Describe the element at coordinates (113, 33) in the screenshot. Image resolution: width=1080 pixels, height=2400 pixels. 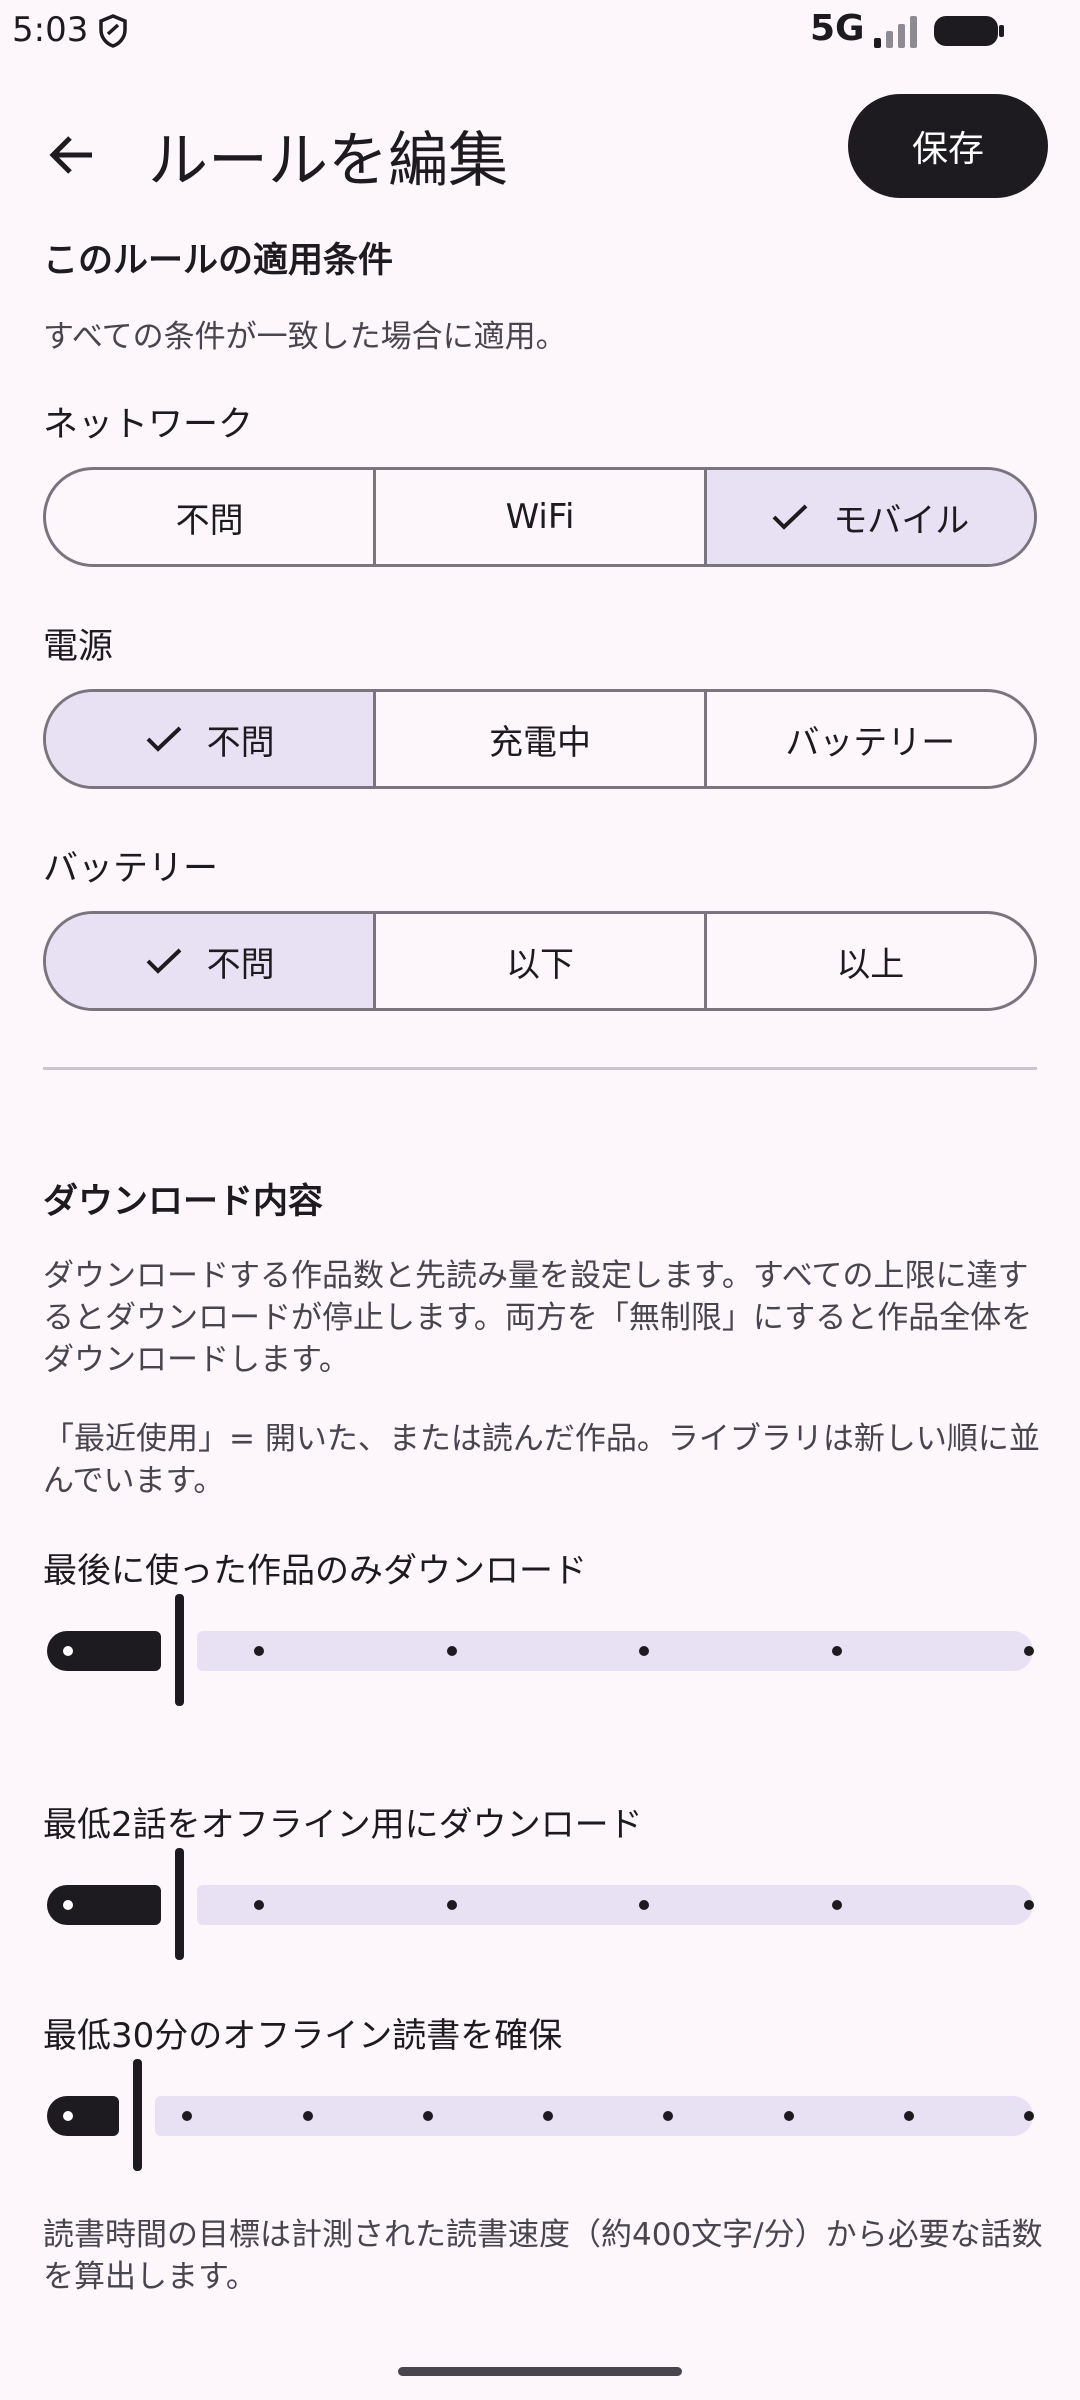
I see `shield-icon` at that location.